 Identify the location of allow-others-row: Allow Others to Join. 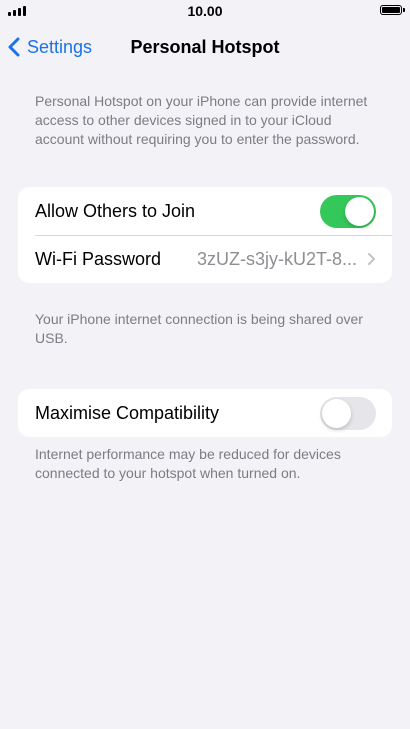
(205, 211).